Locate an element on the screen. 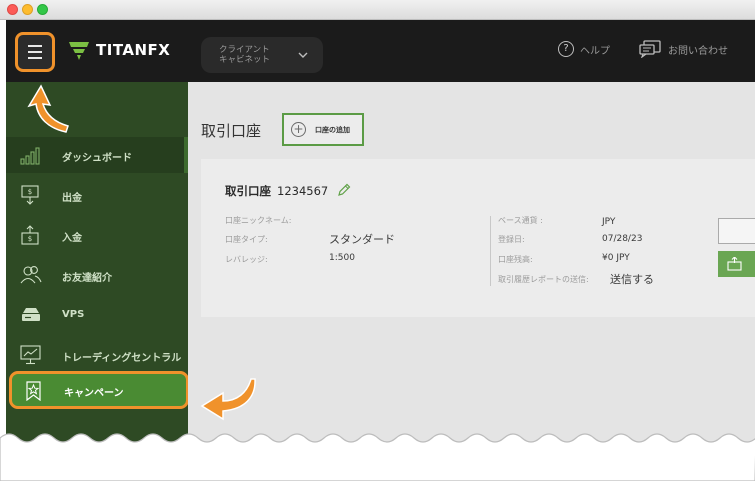 This screenshot has height=481, width=755. client-cabinet-label: クライアント キャビネット is located at coordinates (245, 55).